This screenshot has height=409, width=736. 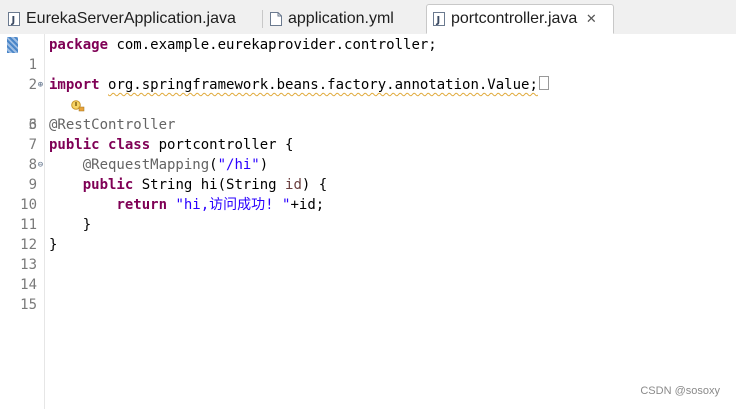 I want to click on keyword: package, so click(x=79, y=45).